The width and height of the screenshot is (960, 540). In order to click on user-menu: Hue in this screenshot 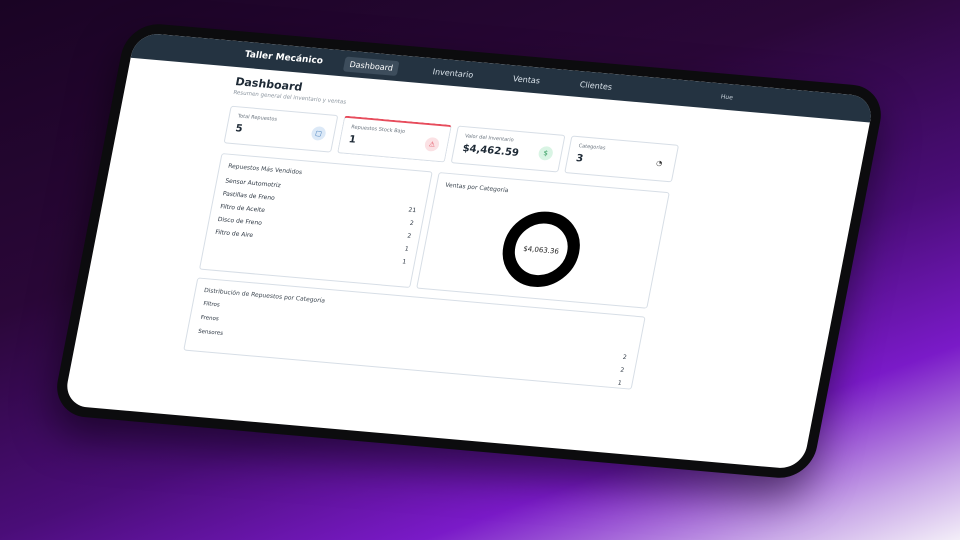, I will do `click(726, 97)`.